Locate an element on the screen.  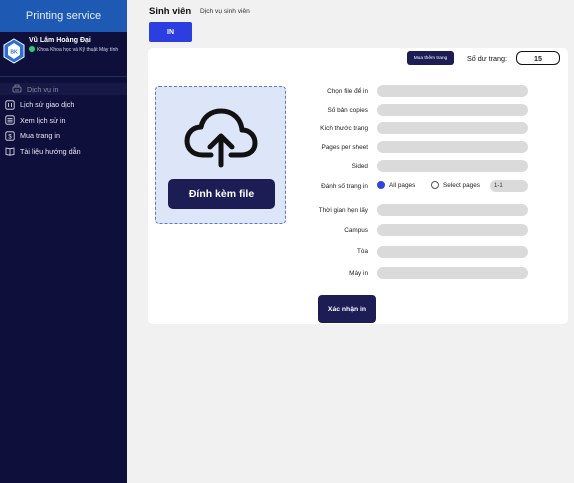
sidebar-item-transaction-history: Lịch sử giao dịch is located at coordinates (63, 105).